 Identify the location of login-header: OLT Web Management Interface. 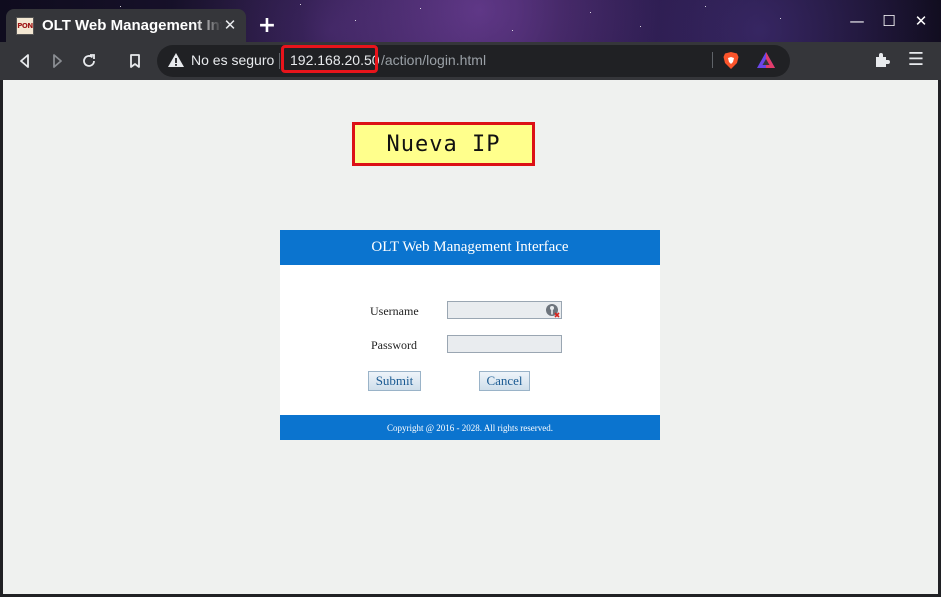
(470, 247).